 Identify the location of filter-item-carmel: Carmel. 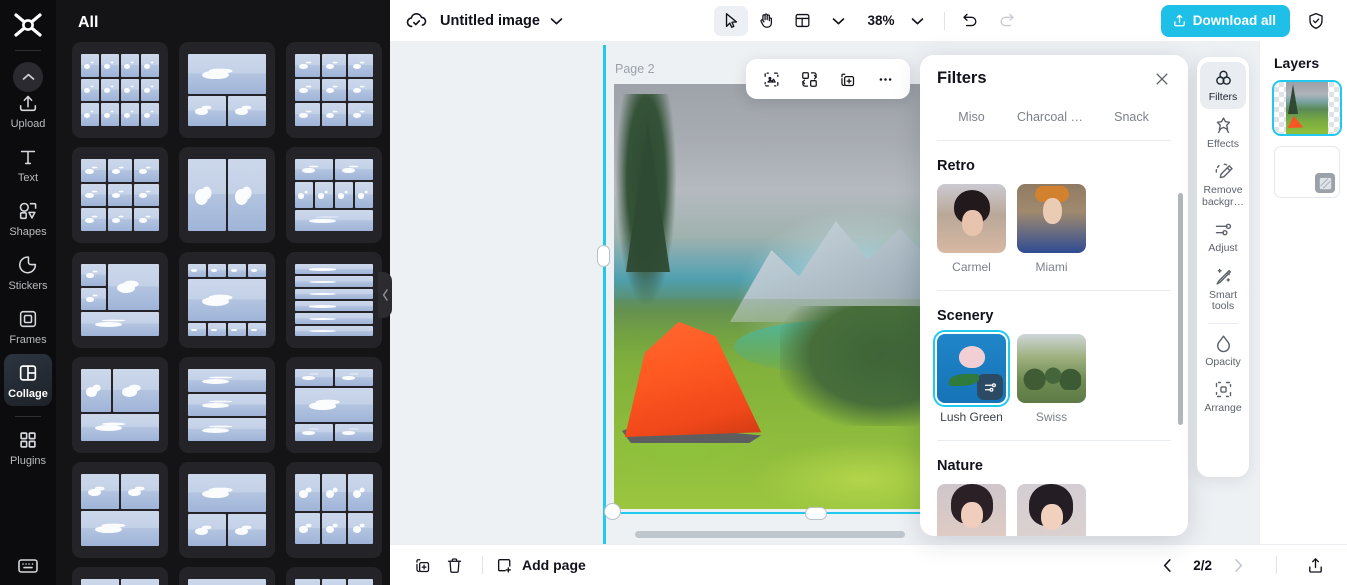
(971, 229).